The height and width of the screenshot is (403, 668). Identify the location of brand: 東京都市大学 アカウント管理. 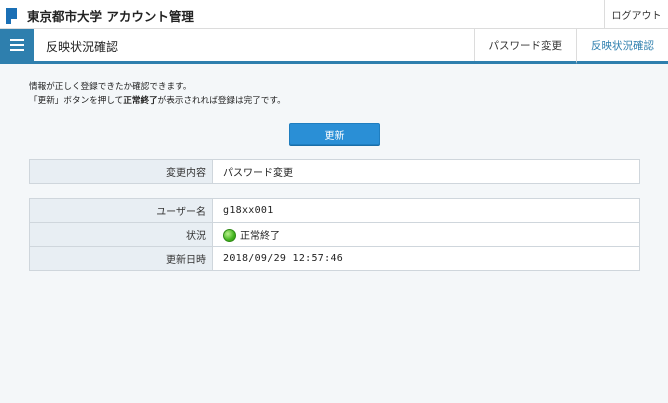
(100, 15).